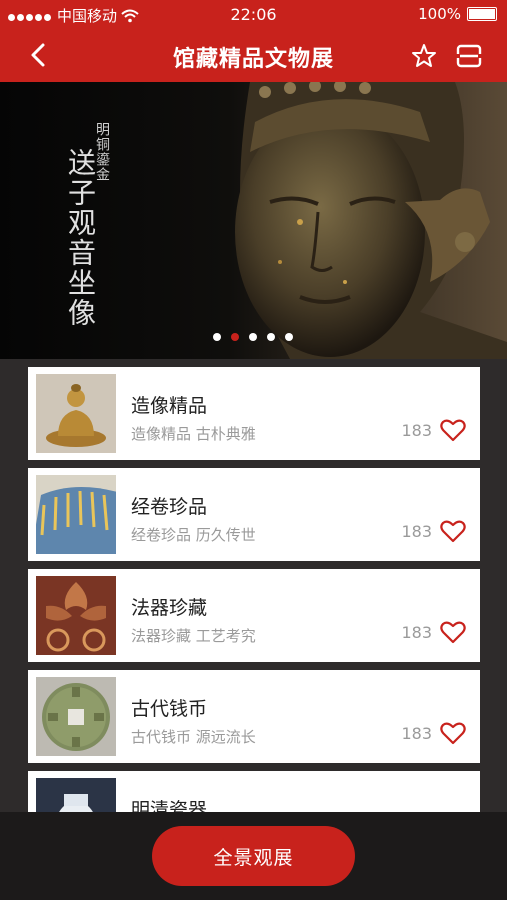  What do you see at coordinates (193, 636) in the screenshot?
I see `collection-desc: 法器珍藏 工艺考究` at bounding box center [193, 636].